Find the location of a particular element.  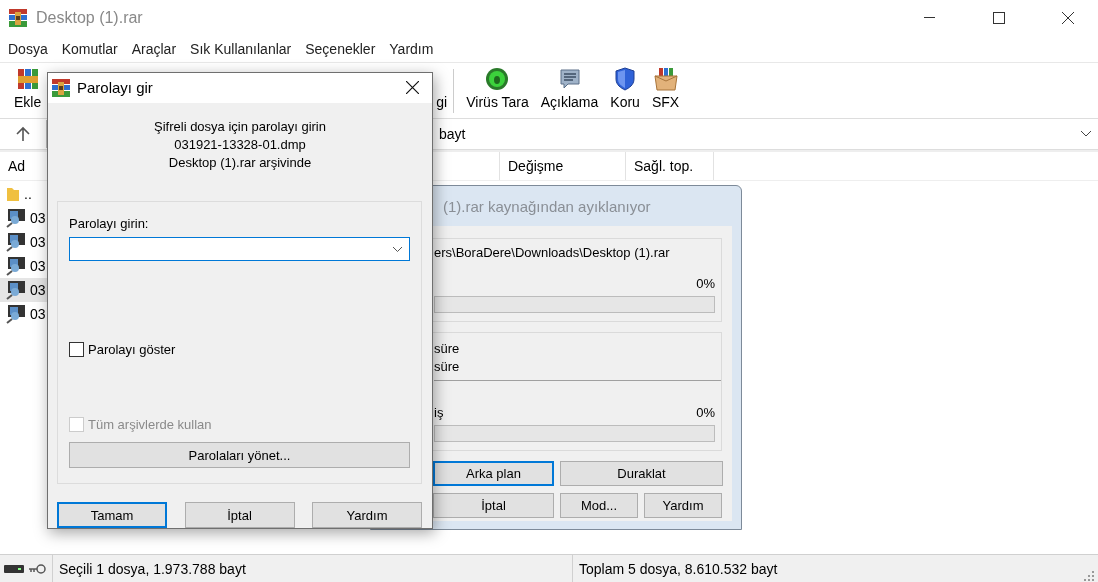

column-header: Sağl. top. is located at coordinates (670, 166).